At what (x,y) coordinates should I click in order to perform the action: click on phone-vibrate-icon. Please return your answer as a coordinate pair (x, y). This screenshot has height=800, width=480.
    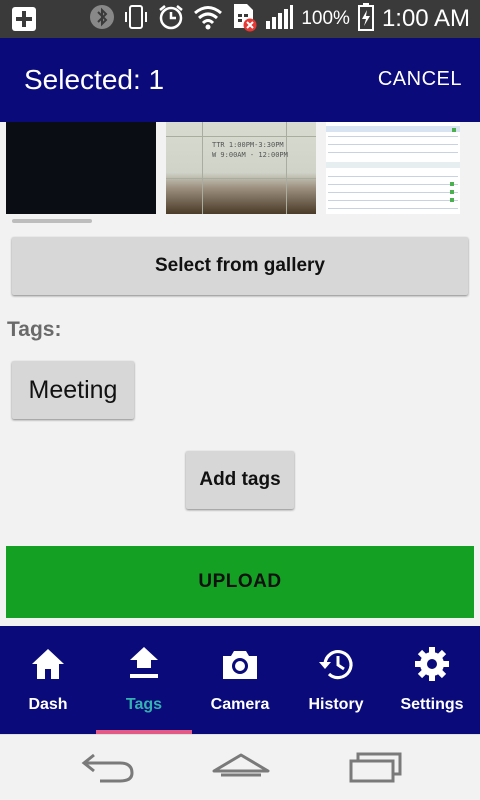
    Looking at the image, I should click on (136, 19).